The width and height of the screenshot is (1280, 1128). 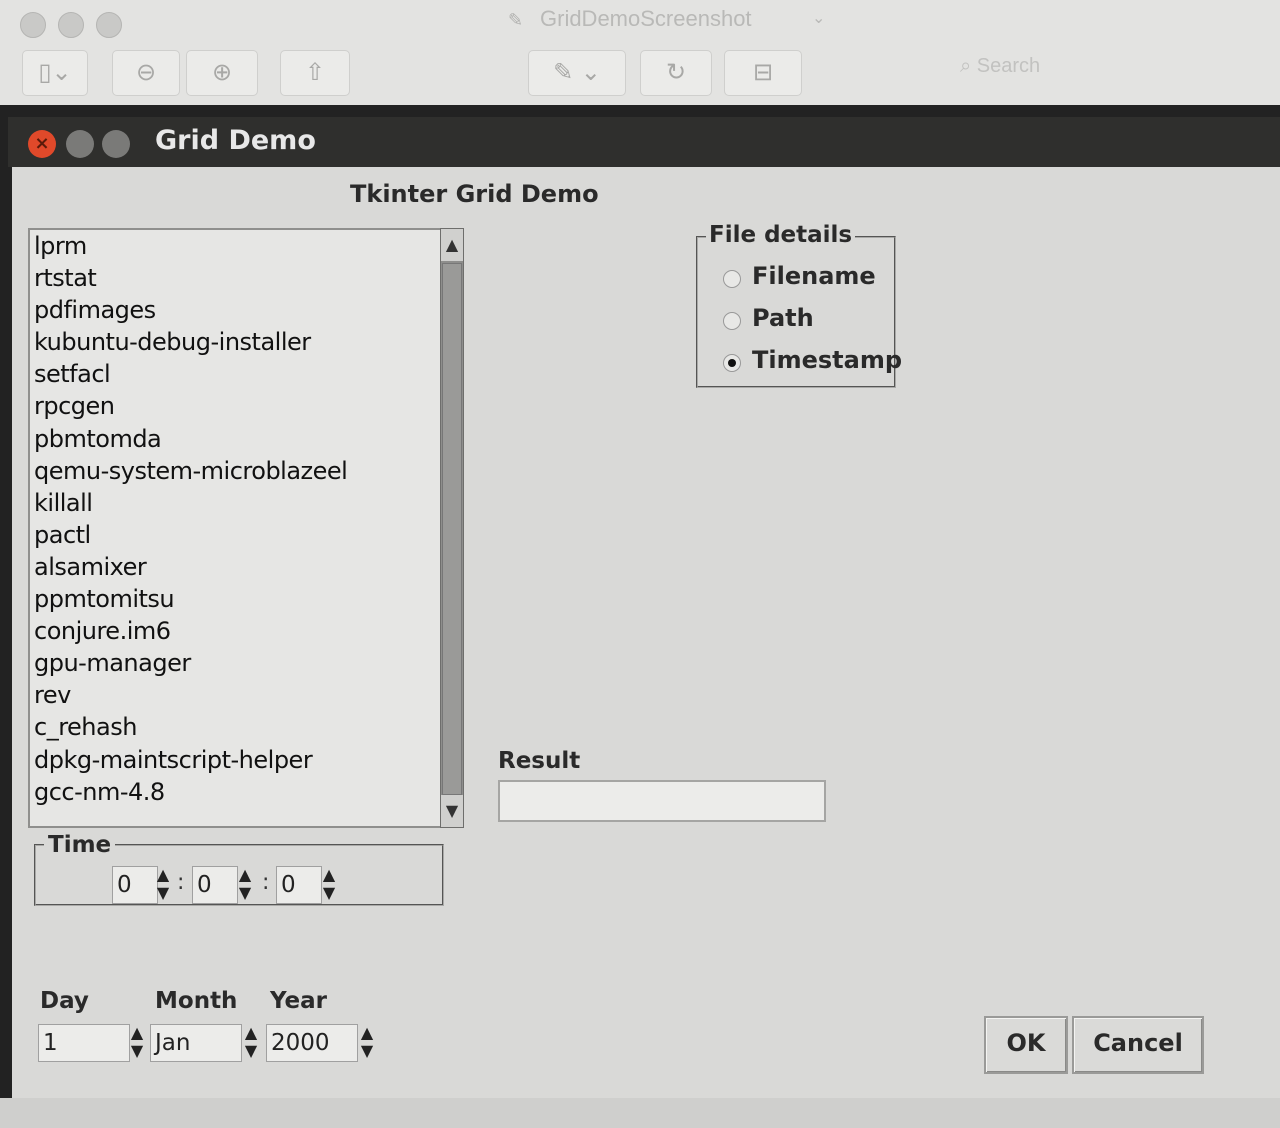 I want to click on list-item: ppmtomitsu, so click(x=235, y=599).